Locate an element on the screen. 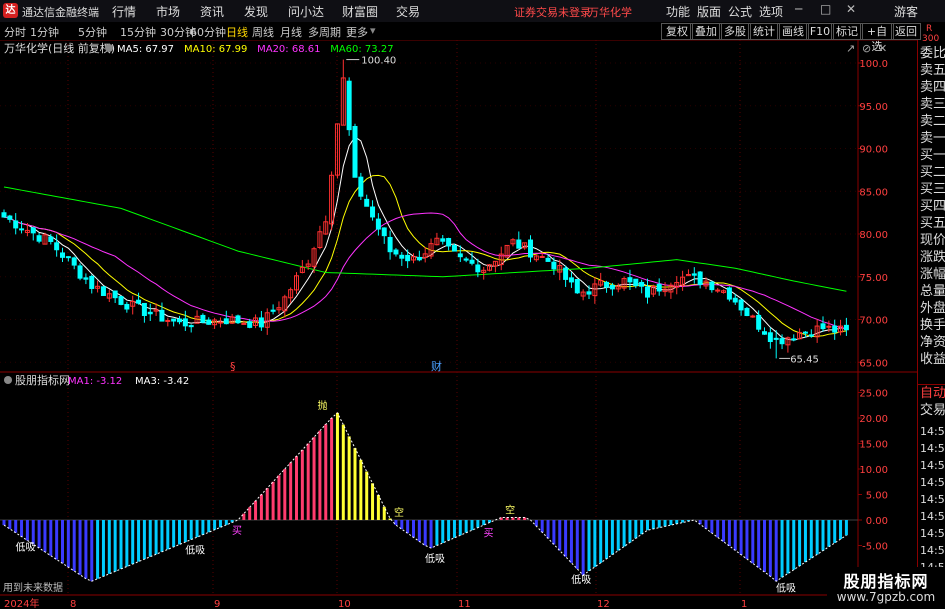 Image resolution: width=945 pixels, height=609 pixels. panel-trade-label: 交易 is located at coordinates (932, 410).